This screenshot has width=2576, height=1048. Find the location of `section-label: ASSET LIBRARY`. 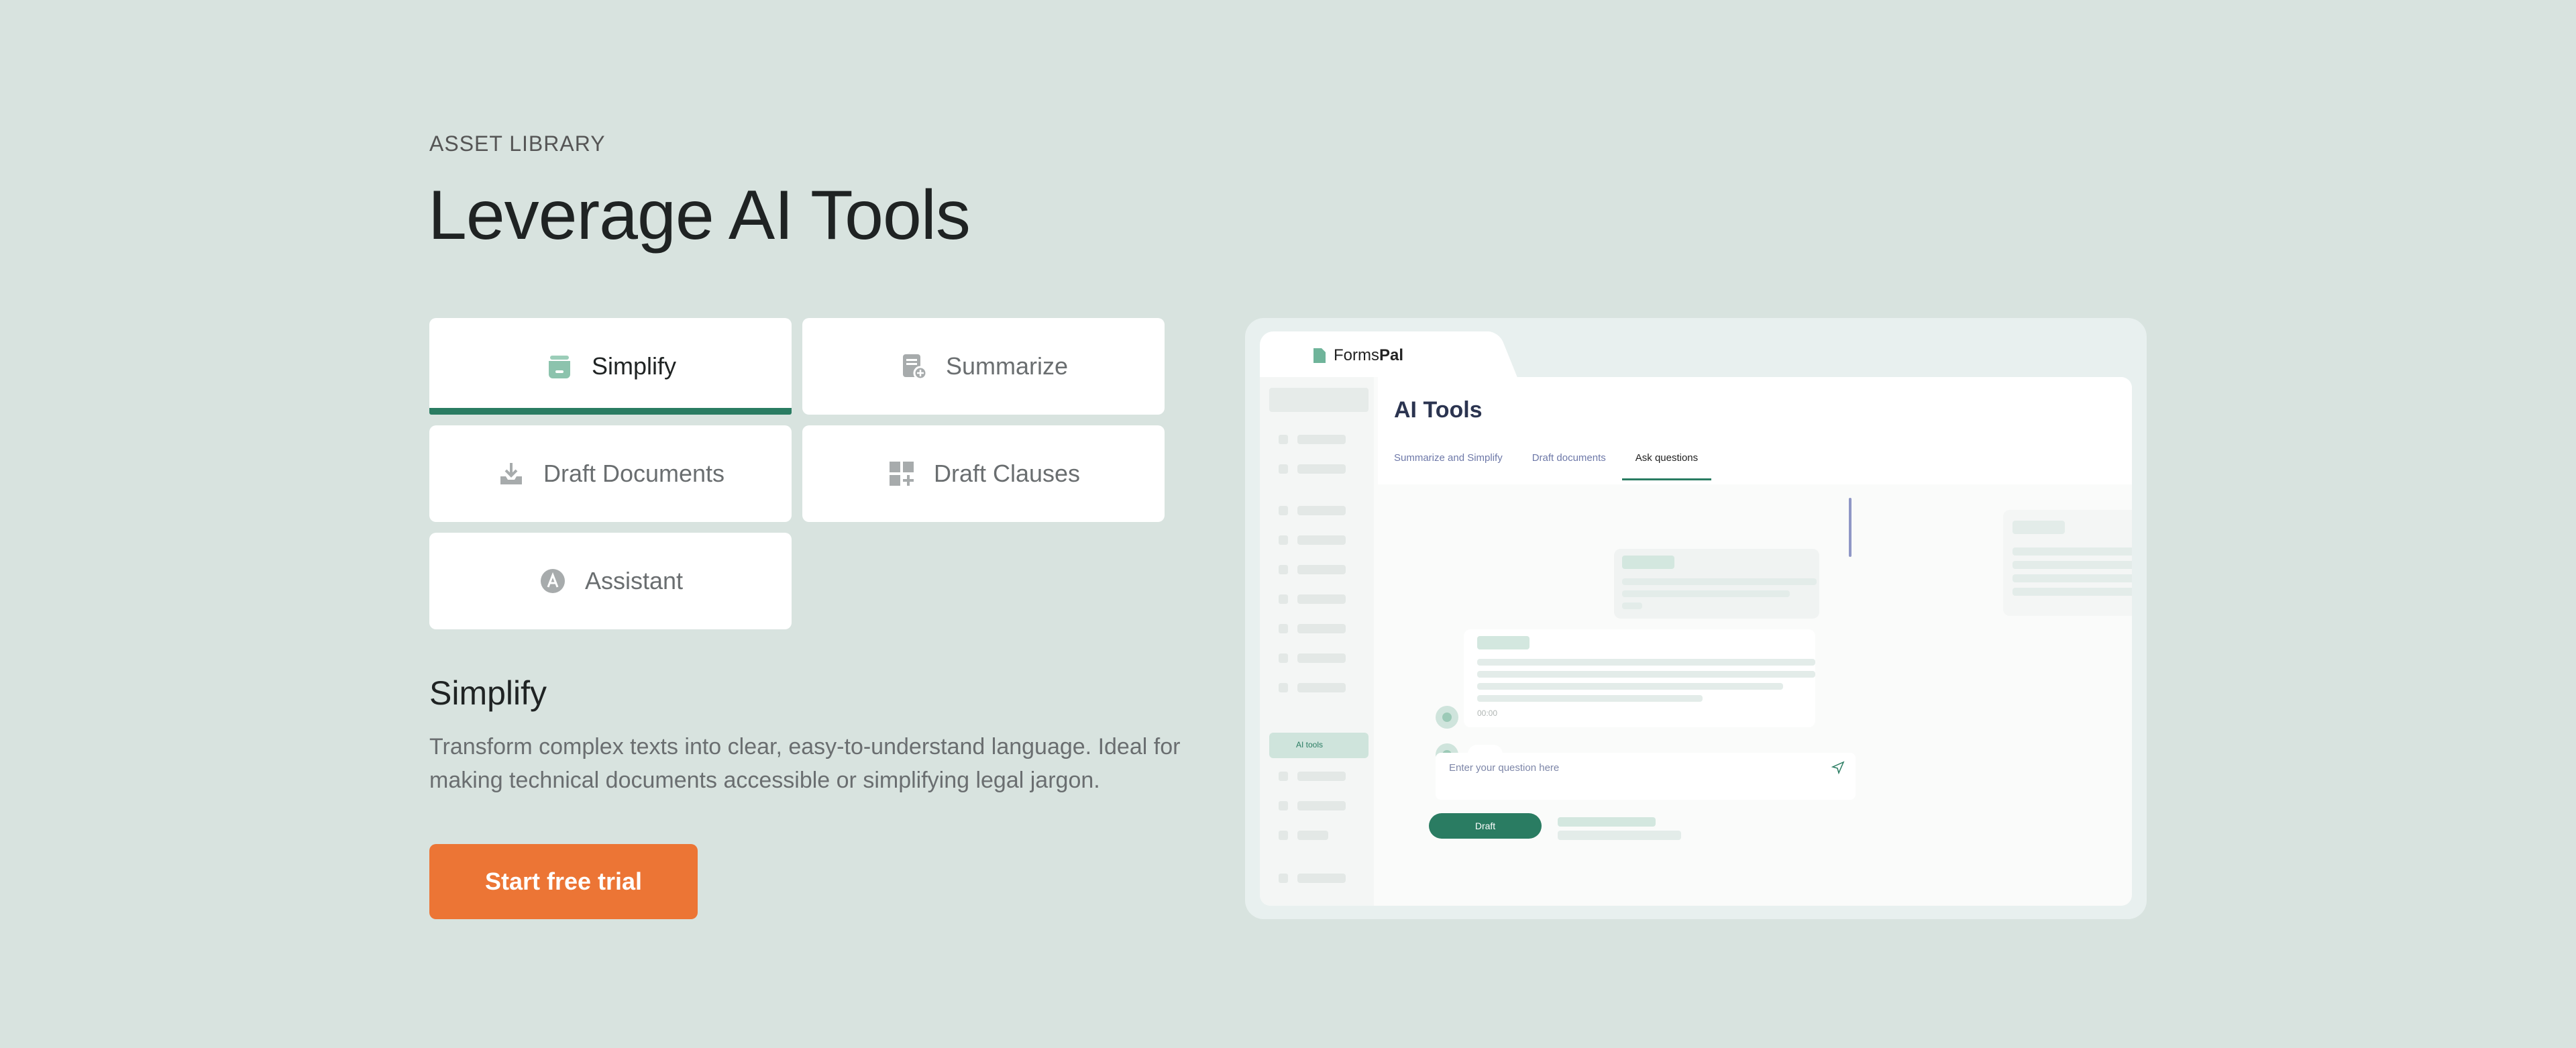

section-label: ASSET LIBRARY is located at coordinates (517, 144).